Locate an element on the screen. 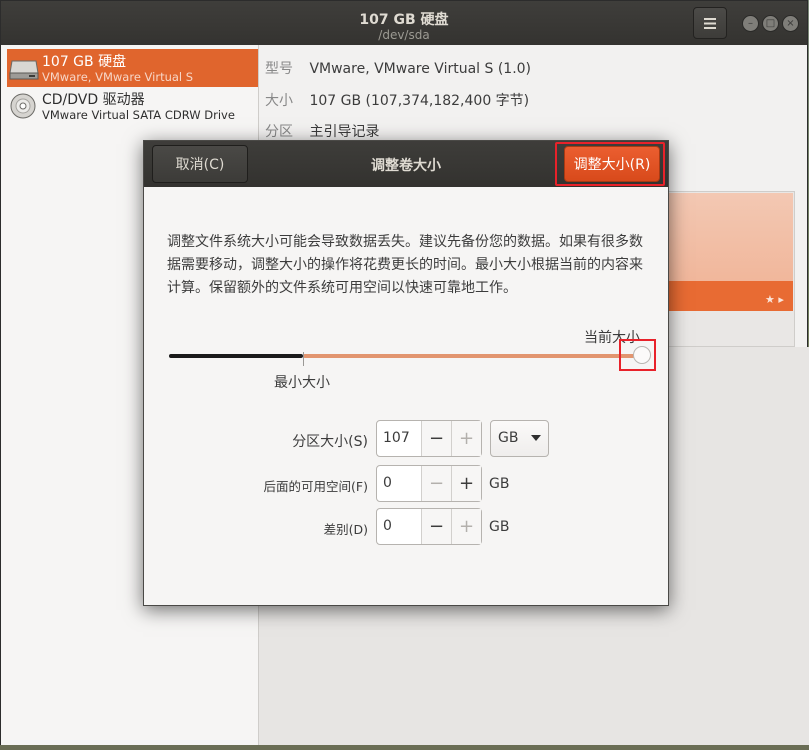 The width and height of the screenshot is (809, 750). partition-size-label: 分区大小(S) is located at coordinates (330, 442).